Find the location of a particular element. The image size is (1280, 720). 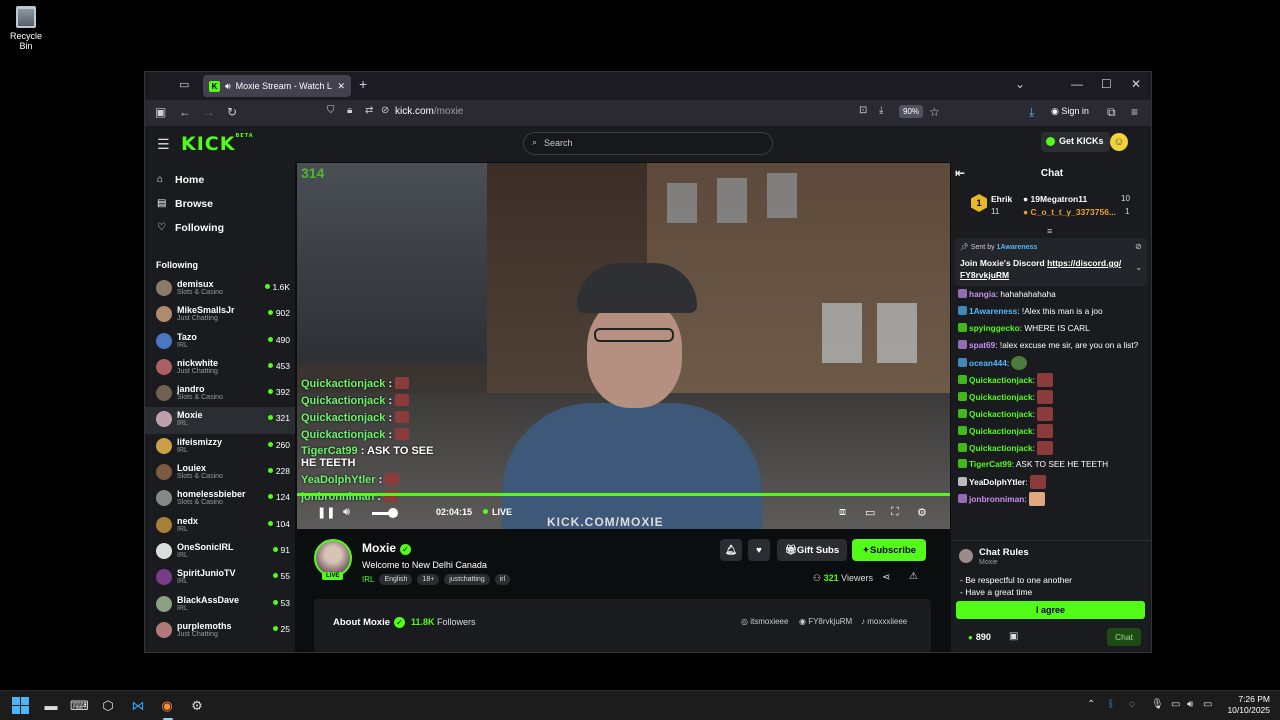

tray-app-icon: ◌ is located at coordinates (1132, 704).